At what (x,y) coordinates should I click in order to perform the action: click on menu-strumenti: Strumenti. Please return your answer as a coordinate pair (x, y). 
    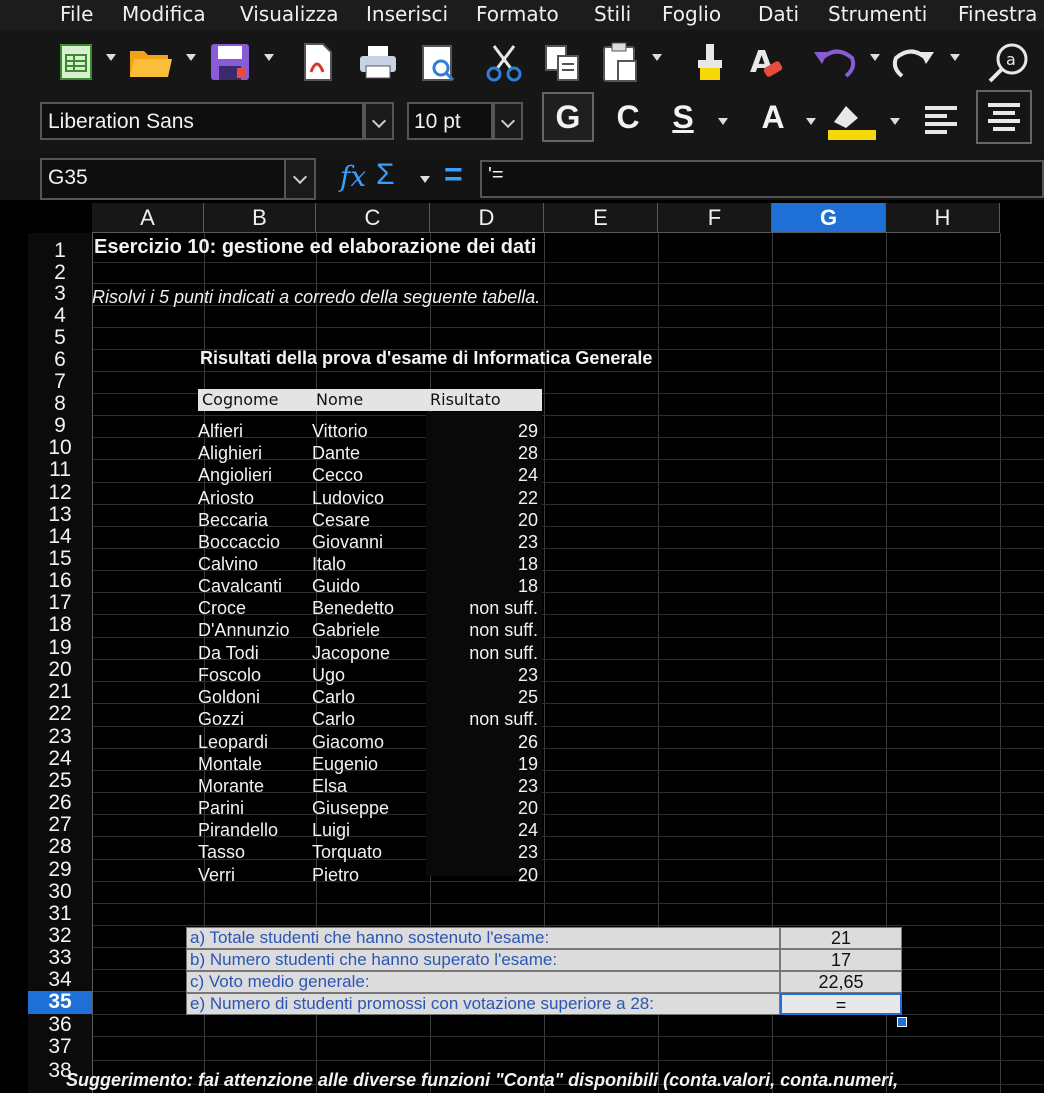
    Looking at the image, I should click on (877, 14).